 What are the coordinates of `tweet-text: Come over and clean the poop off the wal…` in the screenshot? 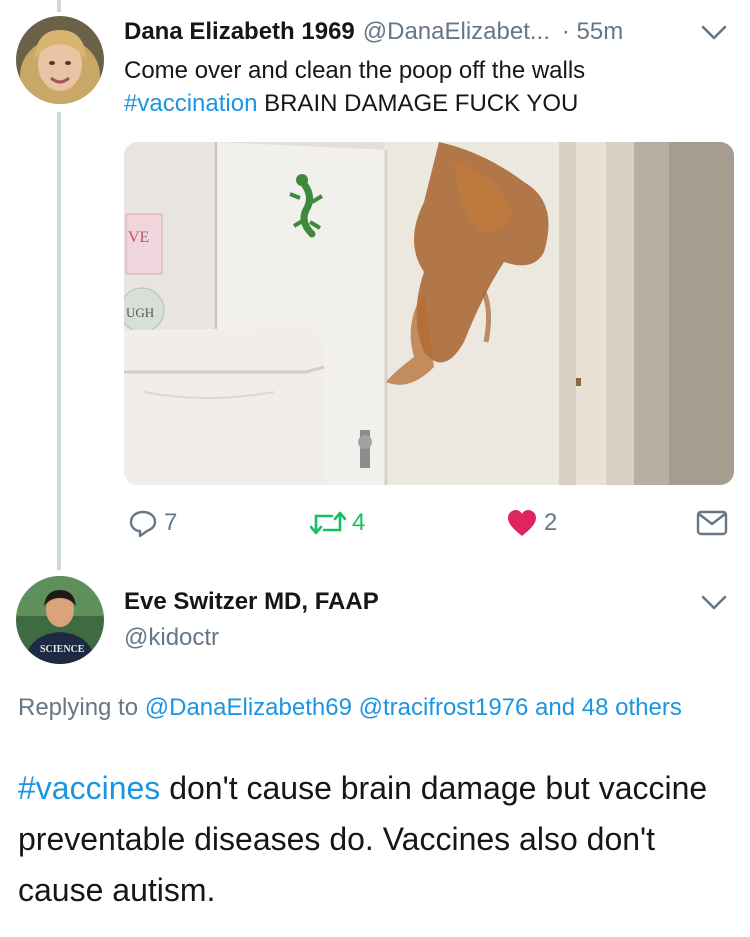 It's located at (429, 87).